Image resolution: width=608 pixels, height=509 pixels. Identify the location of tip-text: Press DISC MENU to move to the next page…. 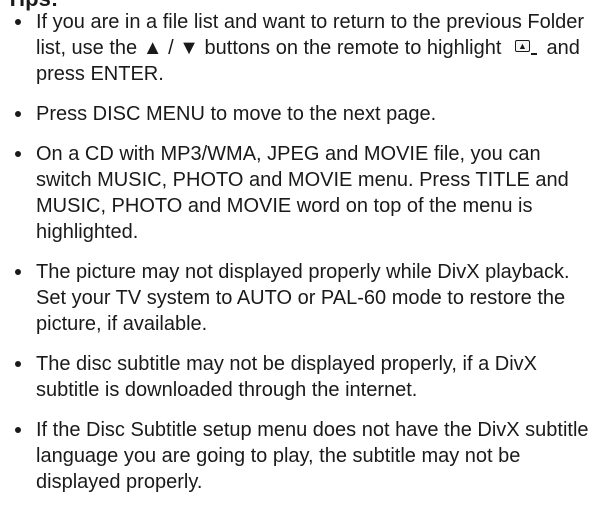
(236, 114).